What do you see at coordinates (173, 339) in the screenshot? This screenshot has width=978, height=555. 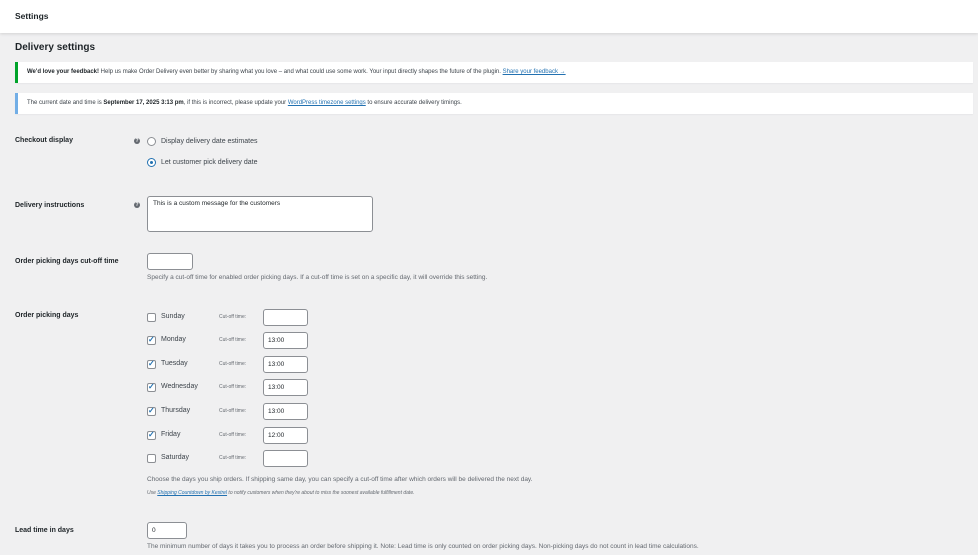 I see `day-name: Monday` at bounding box center [173, 339].